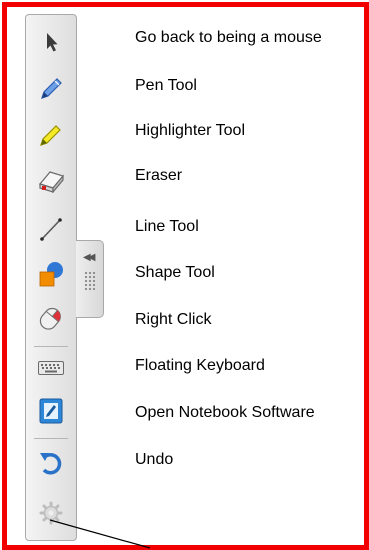 The width and height of the screenshot is (369, 550). I want to click on pointer-line, so click(100, 534).